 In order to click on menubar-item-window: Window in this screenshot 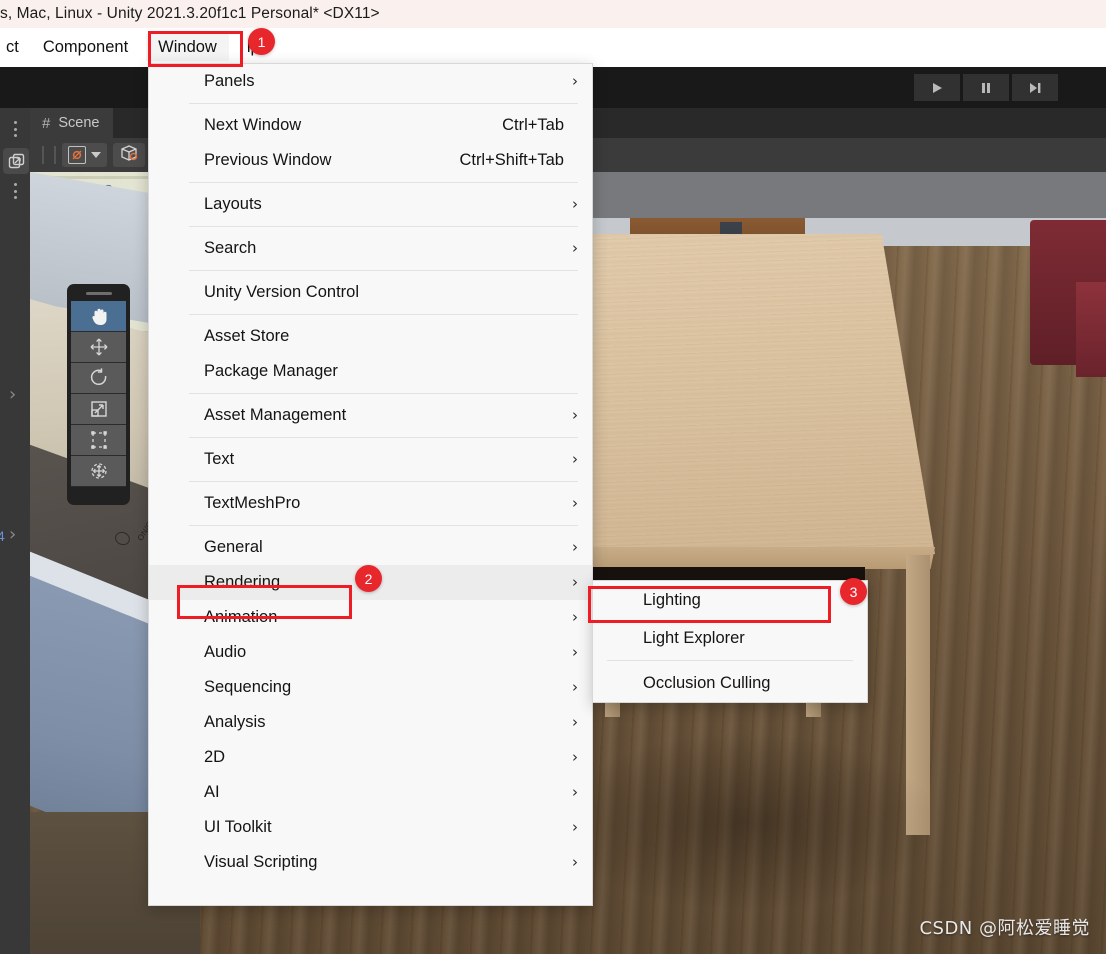, I will do `click(187, 47)`.